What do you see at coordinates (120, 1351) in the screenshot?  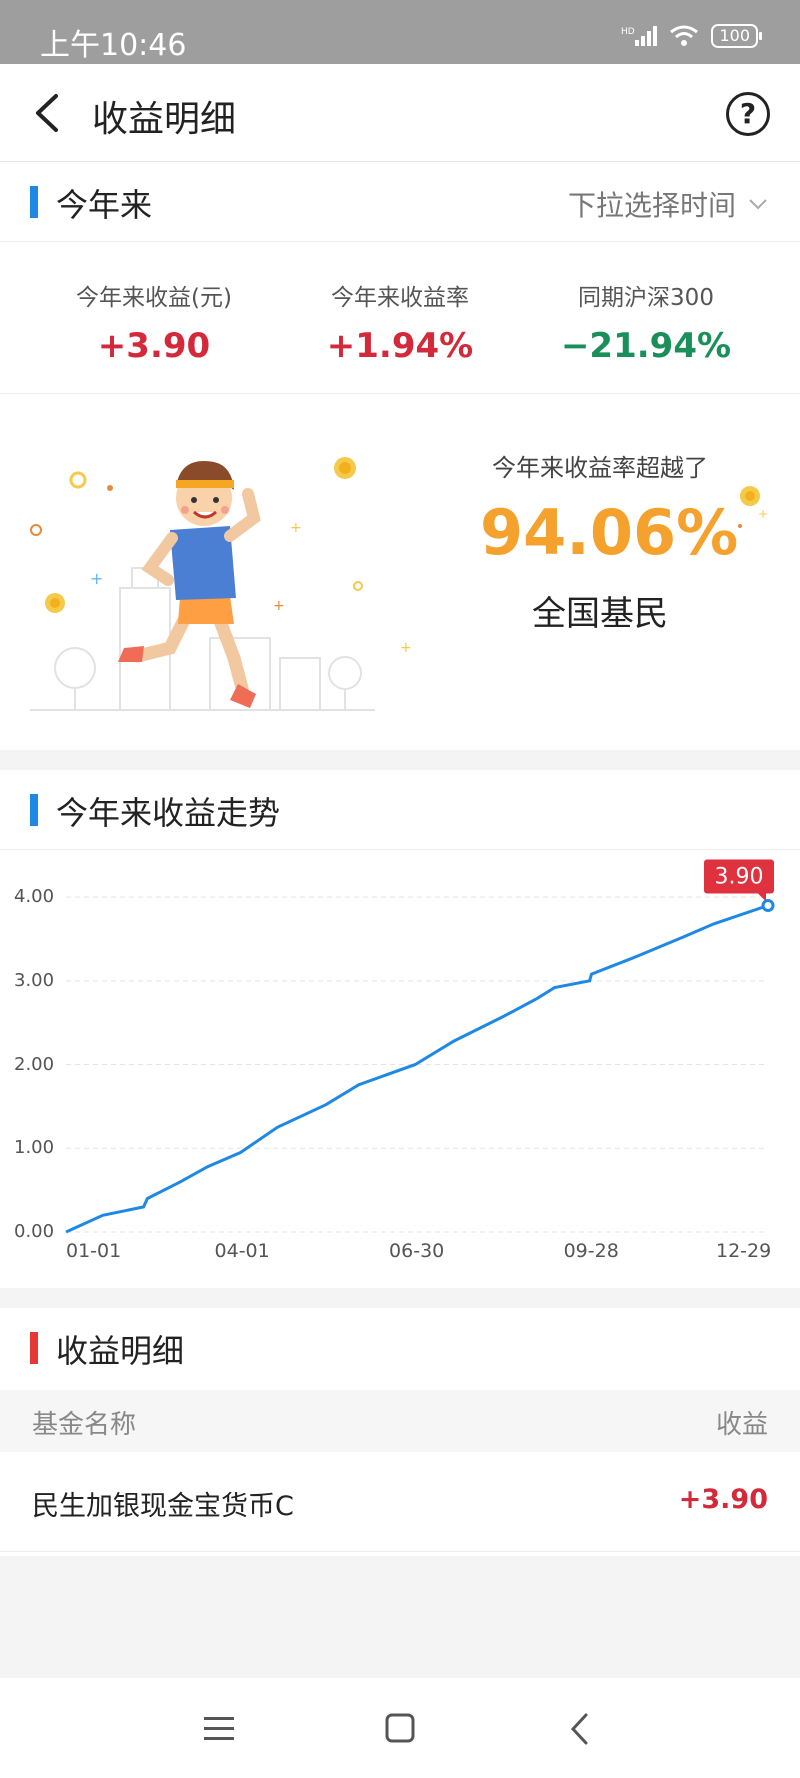 I see `detail-section-title: 收益明细` at bounding box center [120, 1351].